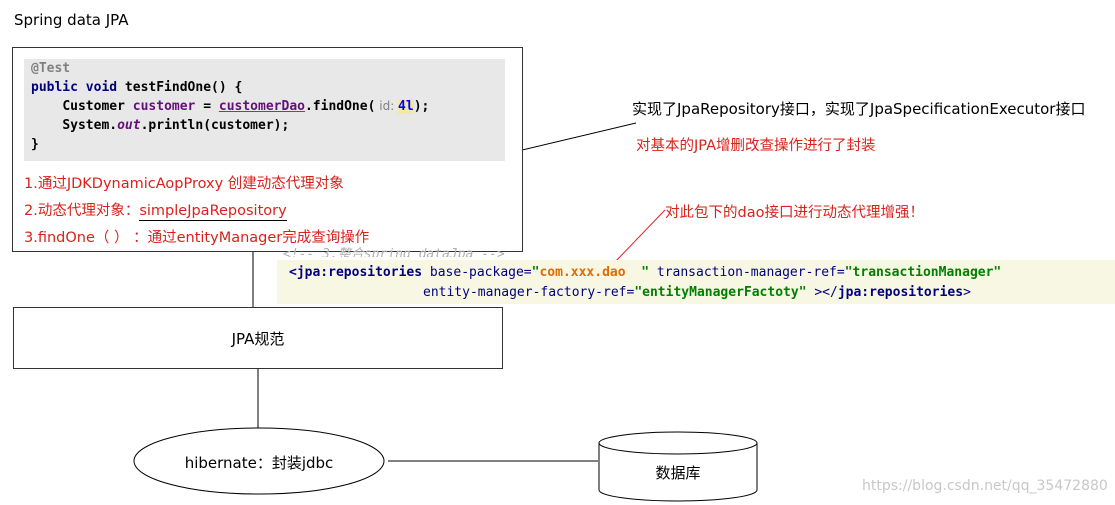  Describe the element at coordinates (394, 252) in the screenshot. I see `xml-comment-partial: <!-- 3.整合spring dataJpa -->` at that location.